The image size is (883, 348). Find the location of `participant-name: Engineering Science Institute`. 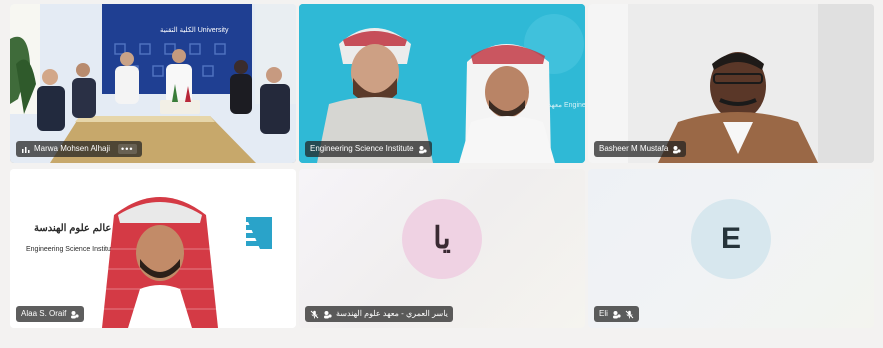

participant-name: Engineering Science Institute is located at coordinates (362, 148).